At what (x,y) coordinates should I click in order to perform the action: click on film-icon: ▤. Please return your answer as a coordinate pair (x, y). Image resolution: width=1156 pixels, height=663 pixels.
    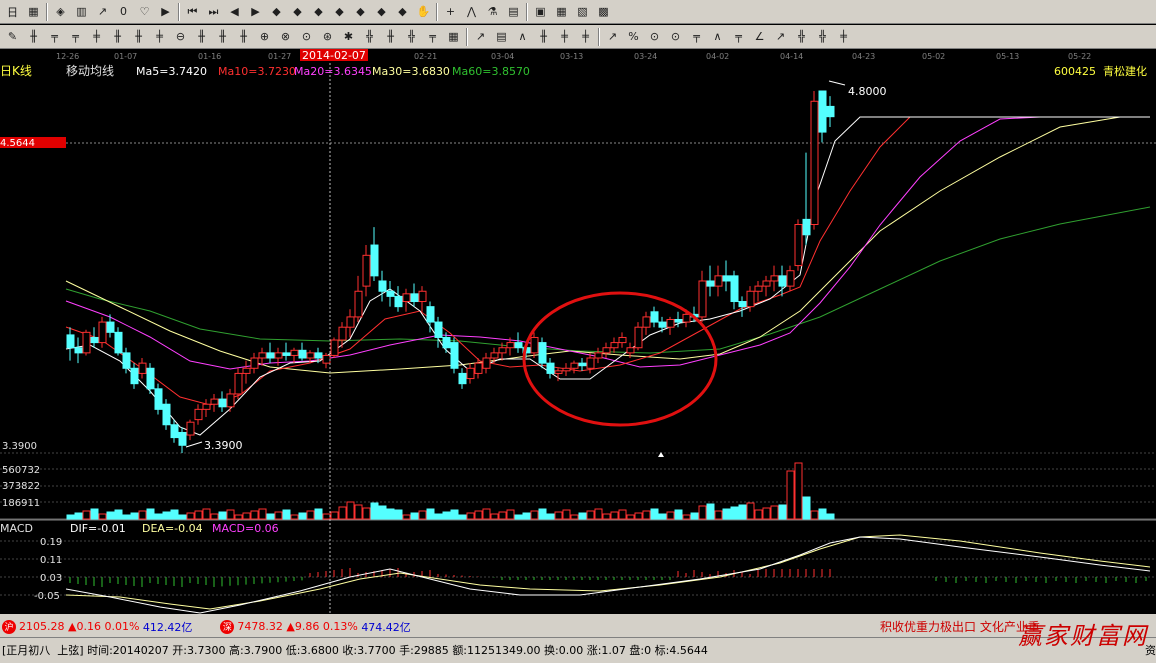
    Looking at the image, I should click on (513, 12).